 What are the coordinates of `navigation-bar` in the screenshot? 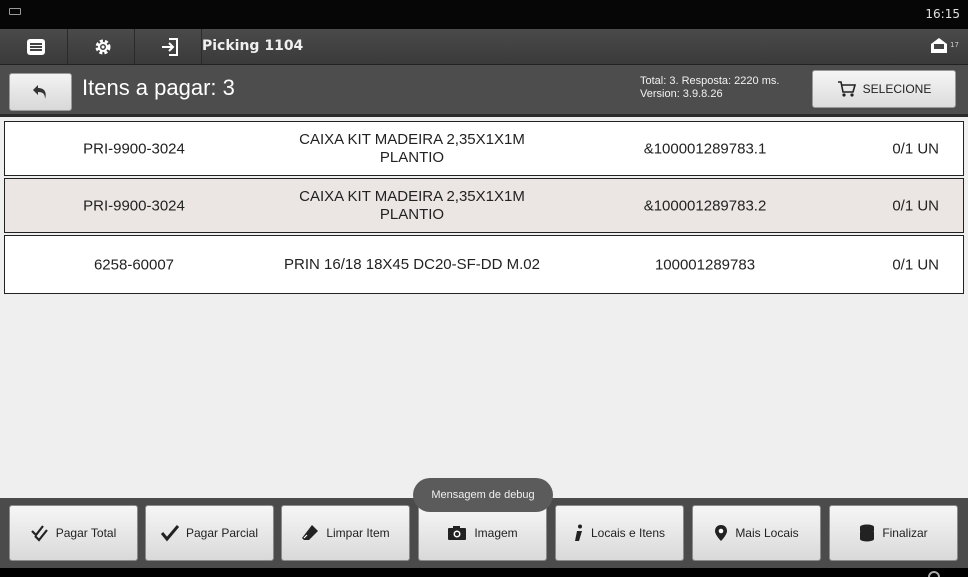 It's located at (484, 572).